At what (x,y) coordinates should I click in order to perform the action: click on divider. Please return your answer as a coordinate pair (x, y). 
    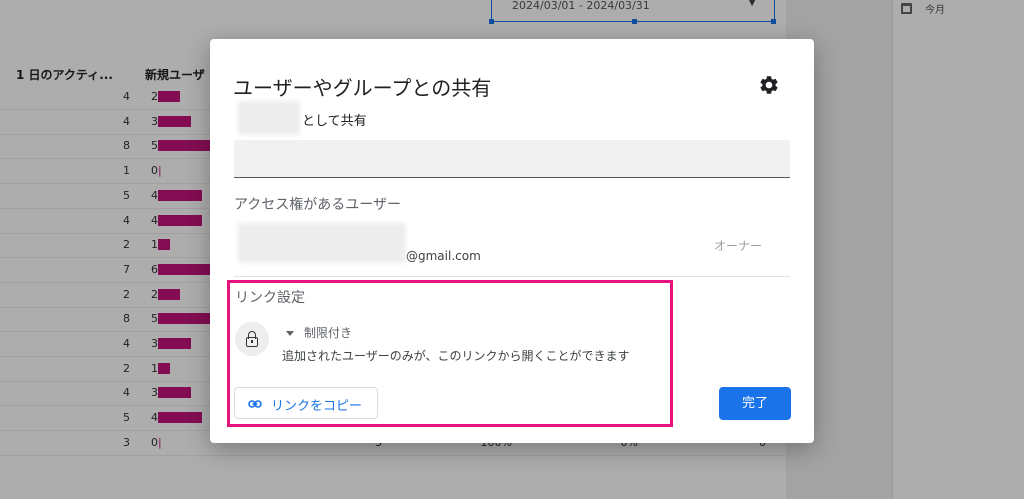
    Looking at the image, I should click on (512, 276).